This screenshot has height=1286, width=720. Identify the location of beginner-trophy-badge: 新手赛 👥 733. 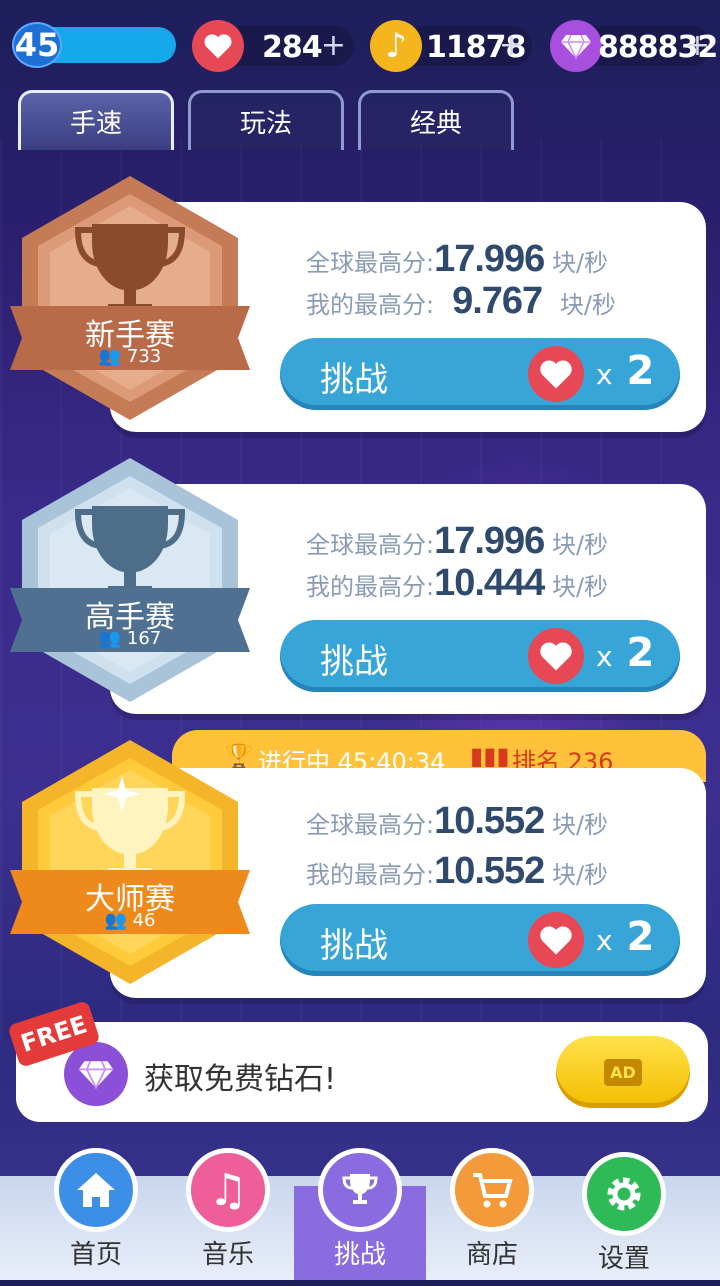
(130, 296).